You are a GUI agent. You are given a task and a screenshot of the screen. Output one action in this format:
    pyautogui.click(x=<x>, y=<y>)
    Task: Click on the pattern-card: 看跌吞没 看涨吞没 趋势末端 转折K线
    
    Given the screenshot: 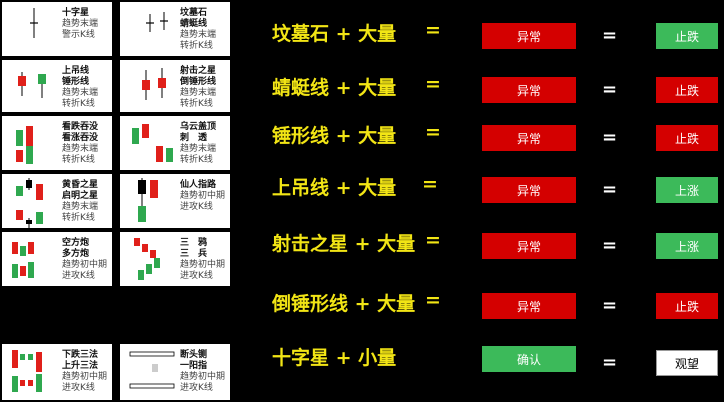 What is the action you would take?
    pyautogui.click(x=57, y=143)
    